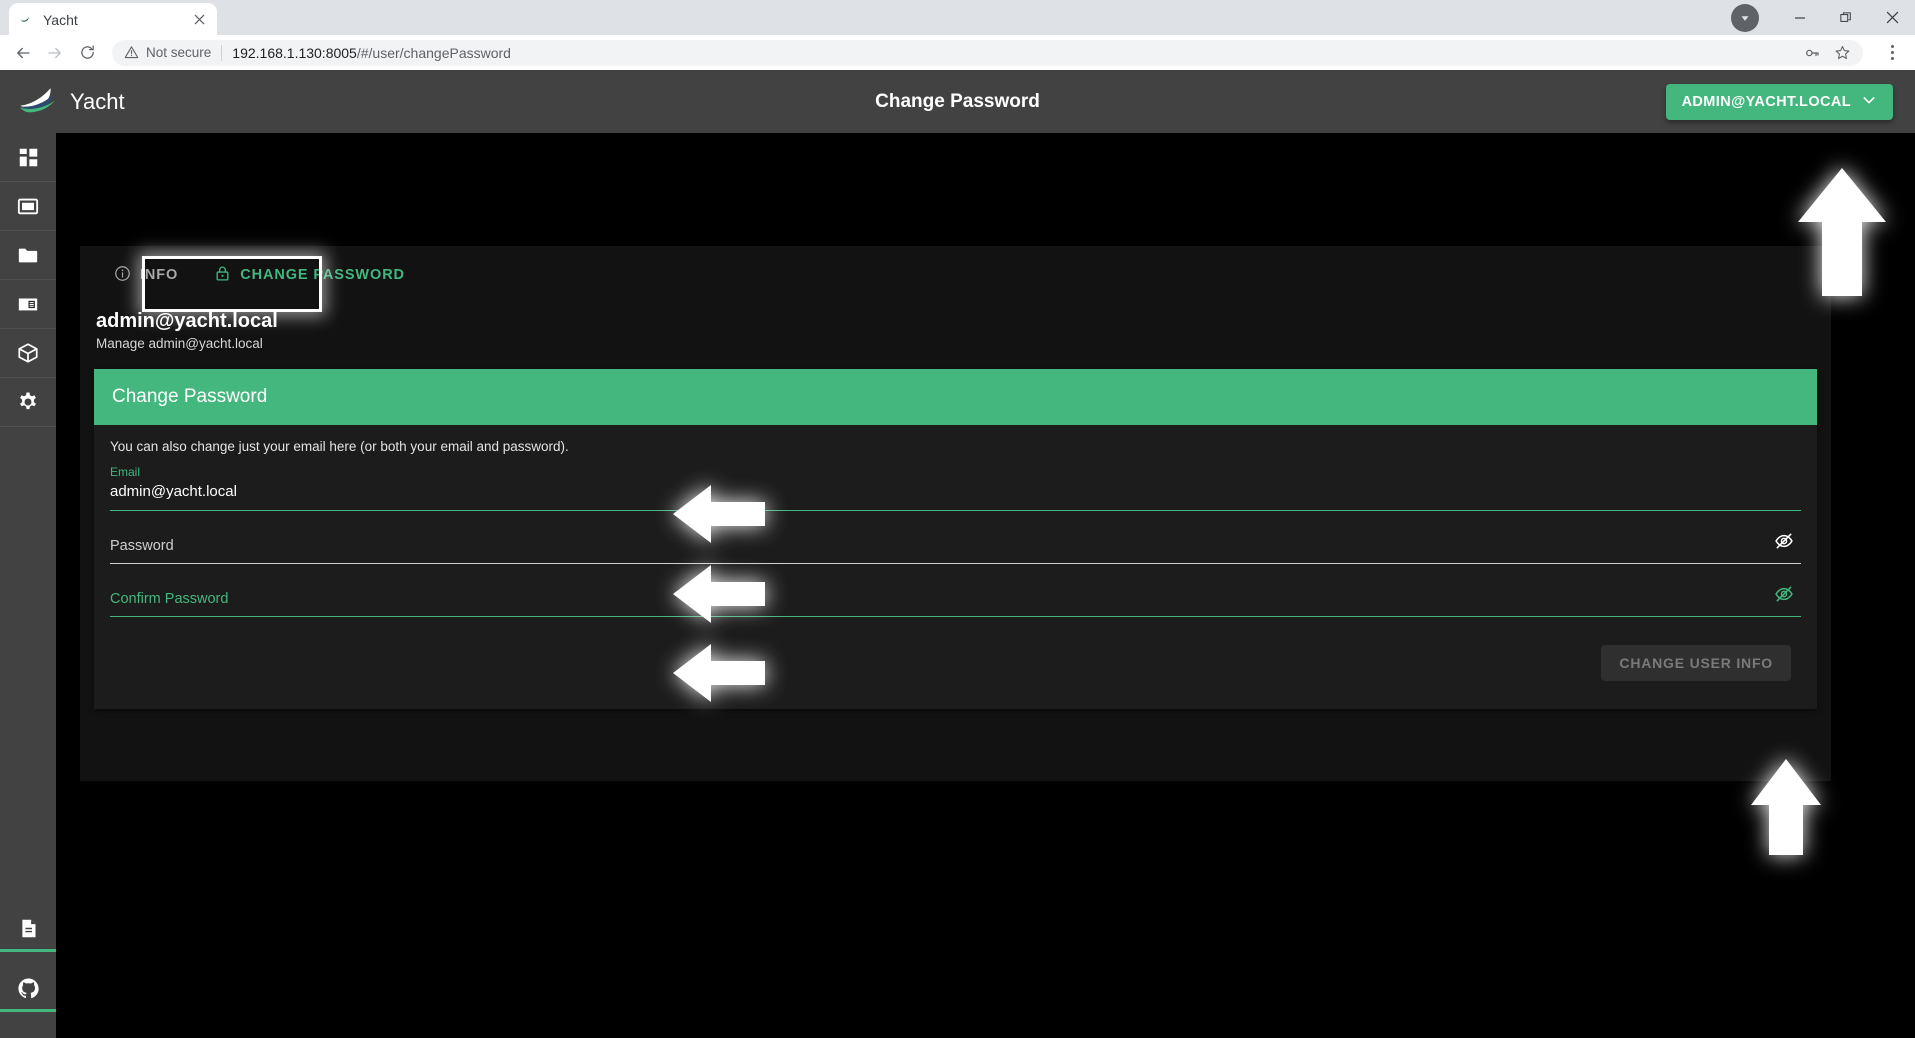 The height and width of the screenshot is (1038, 1915). I want to click on document-icon, so click(28, 928).